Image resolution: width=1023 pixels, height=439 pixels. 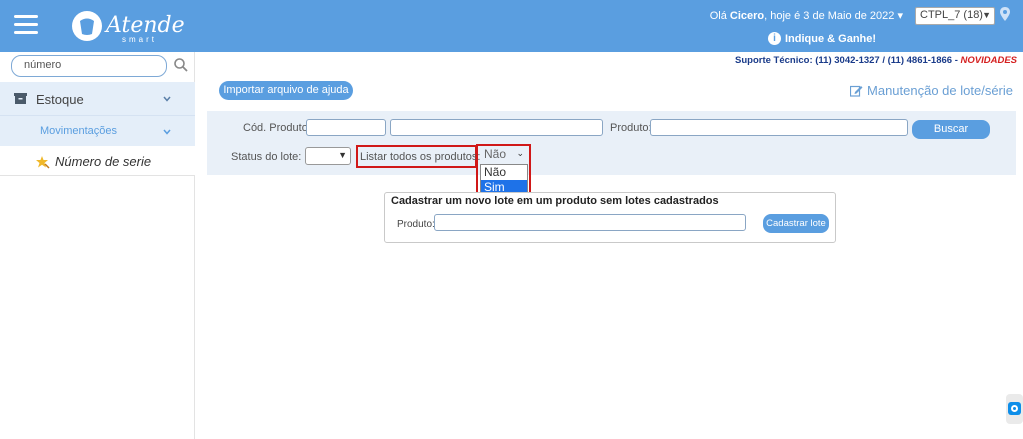 What do you see at coordinates (43, 162) in the screenshot?
I see `sparkle-star-icon` at bounding box center [43, 162].